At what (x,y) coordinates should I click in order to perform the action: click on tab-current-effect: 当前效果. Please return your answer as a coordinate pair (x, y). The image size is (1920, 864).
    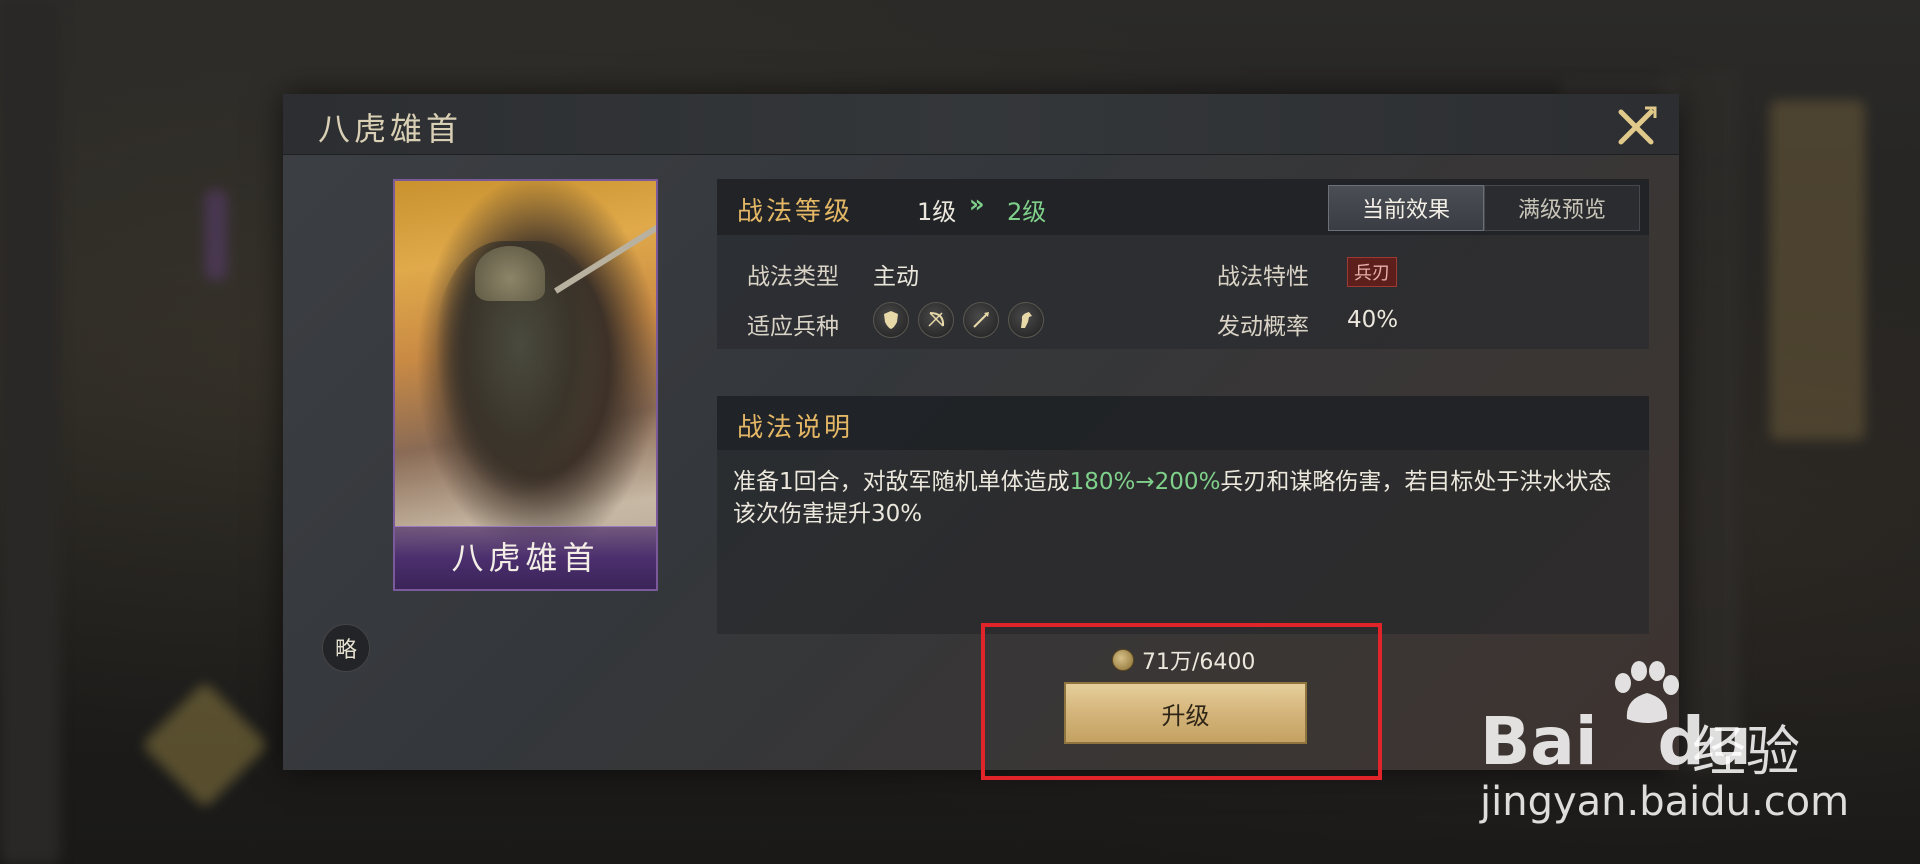
    Looking at the image, I should click on (1406, 208).